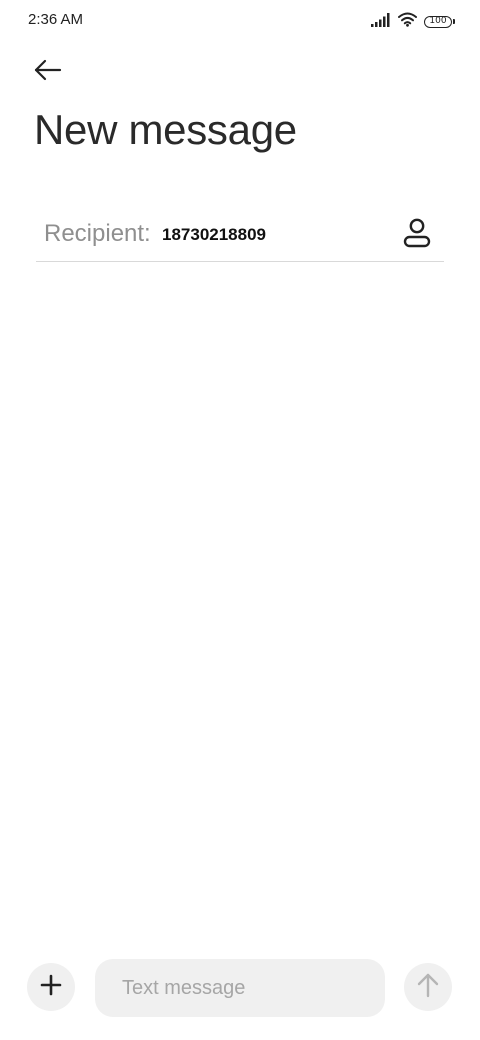 This screenshot has height=1040, width=480. I want to click on arrow-left-icon, so click(48, 72).